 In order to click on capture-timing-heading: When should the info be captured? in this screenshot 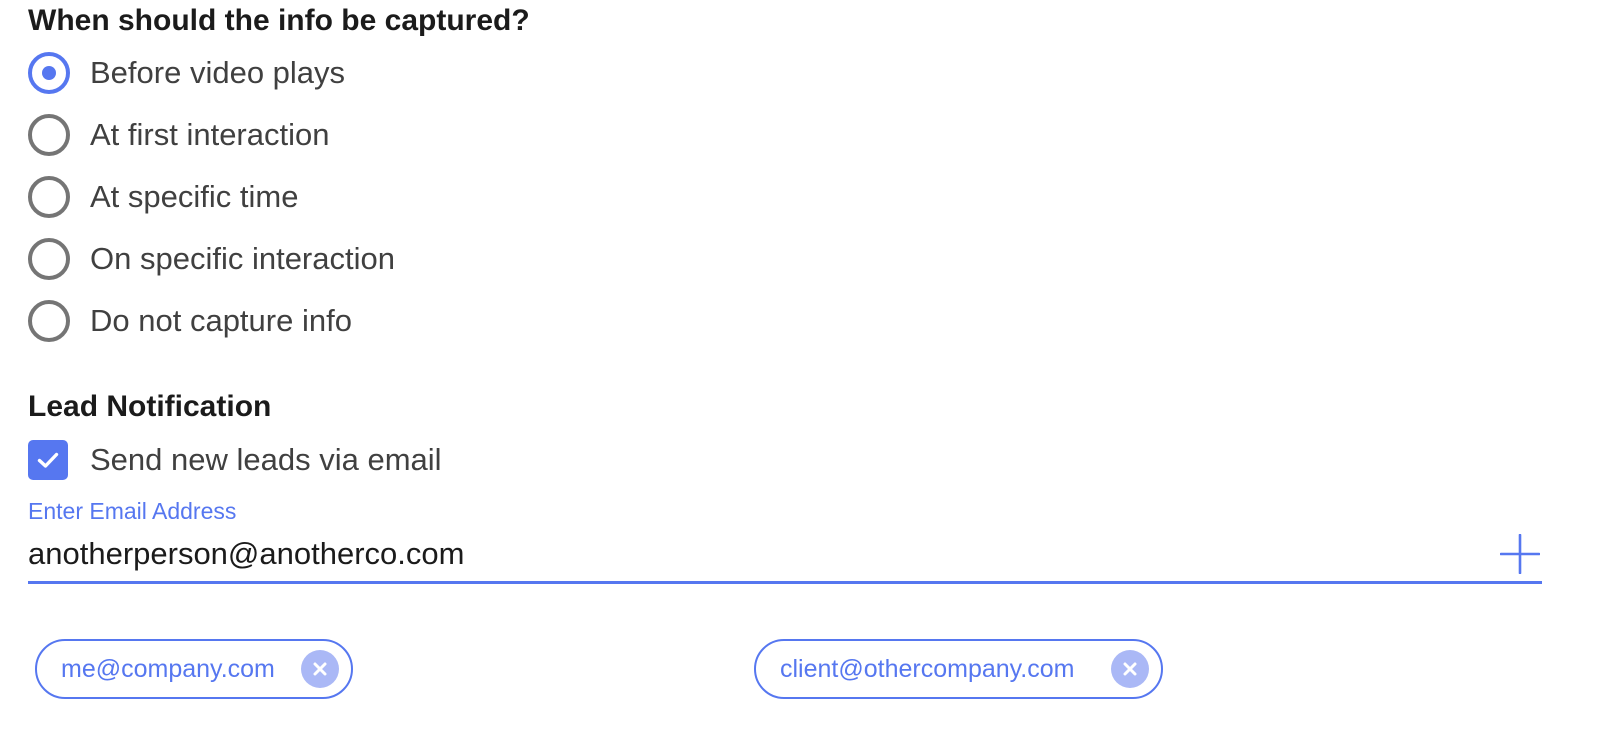, I will do `click(279, 20)`.